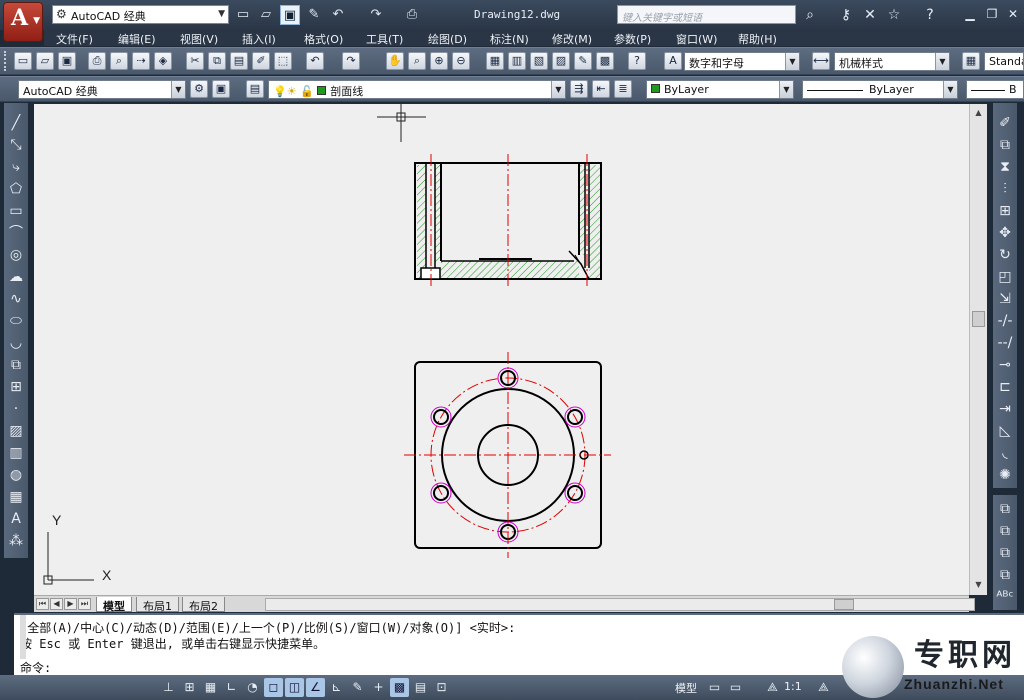  I want to click on snap-mode-icon: ⊞, so click(189, 687).